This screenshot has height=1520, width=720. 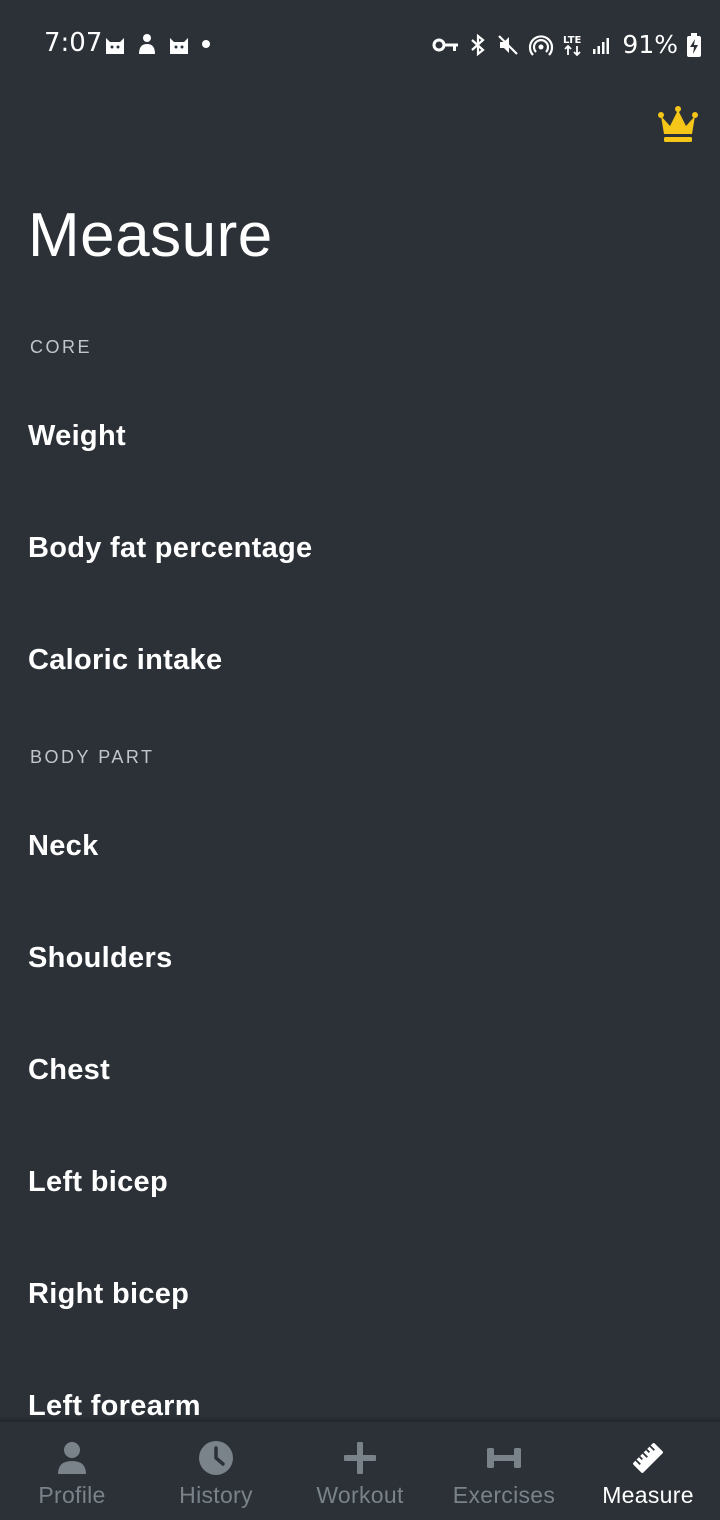 What do you see at coordinates (98, 1181) in the screenshot?
I see `list-item-label: Left bicep` at bounding box center [98, 1181].